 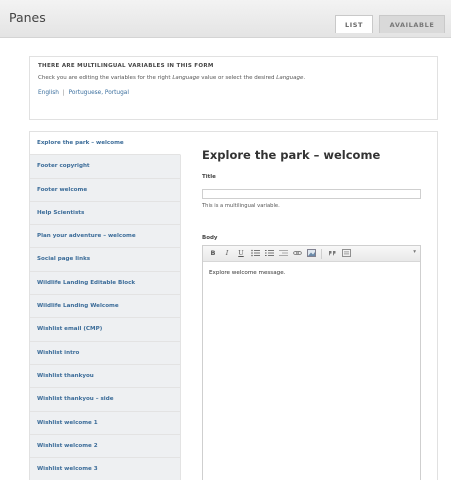 What do you see at coordinates (241, 206) in the screenshot?
I see `title-hint: This is a multilingual variable.` at bounding box center [241, 206].